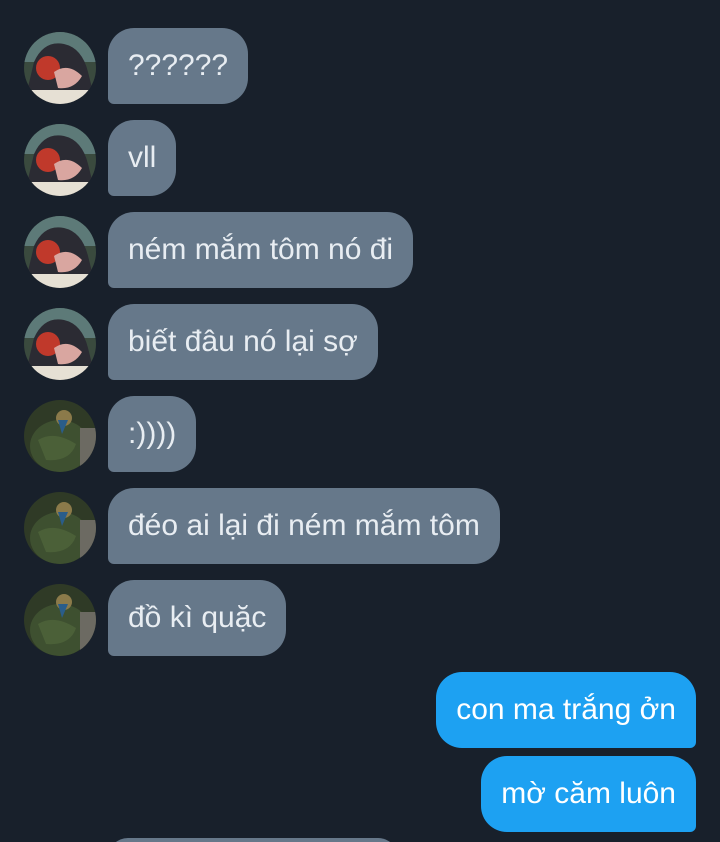 This screenshot has height=842, width=720. What do you see at coordinates (197, 618) in the screenshot?
I see `message-bubble: đồ kì quặc` at bounding box center [197, 618].